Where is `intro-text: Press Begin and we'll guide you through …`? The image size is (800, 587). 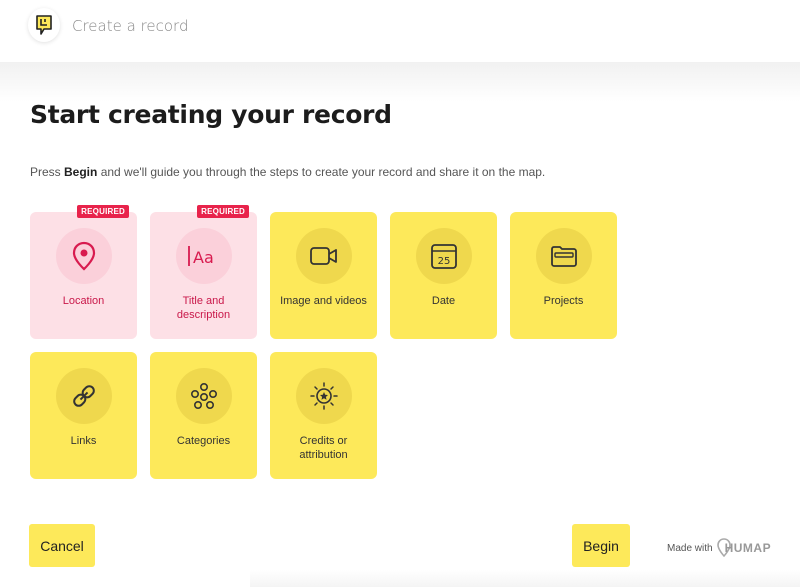
intro-text: Press Begin and we'll guide you through … is located at coordinates (288, 172).